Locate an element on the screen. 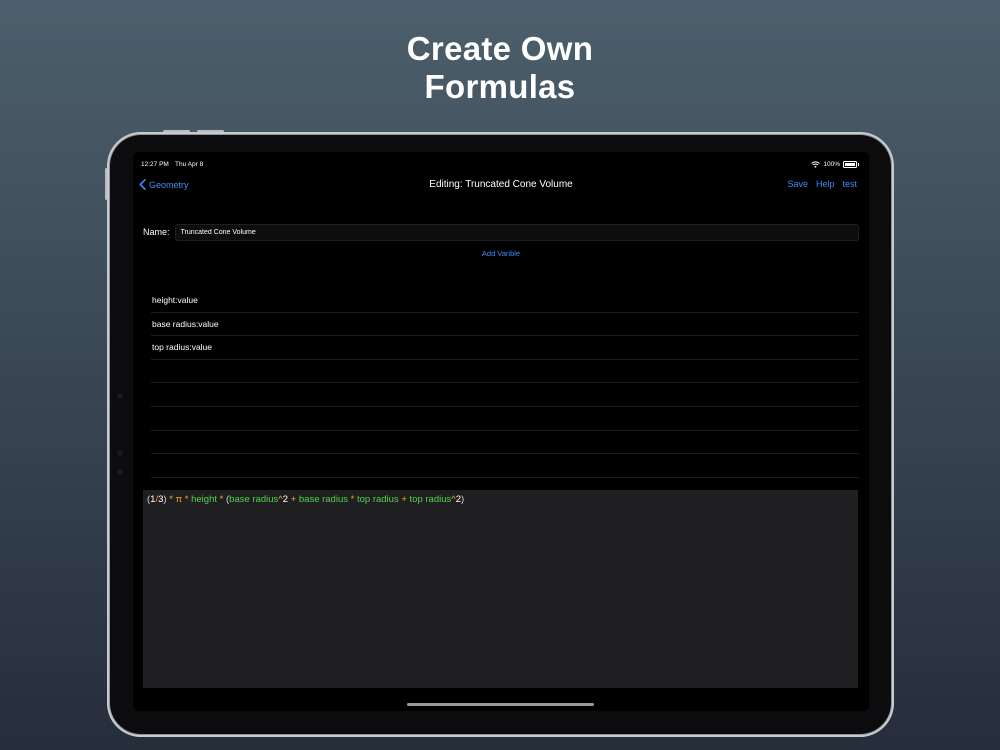  page-title: Editing: Truncated Cone Volume is located at coordinates (501, 184).